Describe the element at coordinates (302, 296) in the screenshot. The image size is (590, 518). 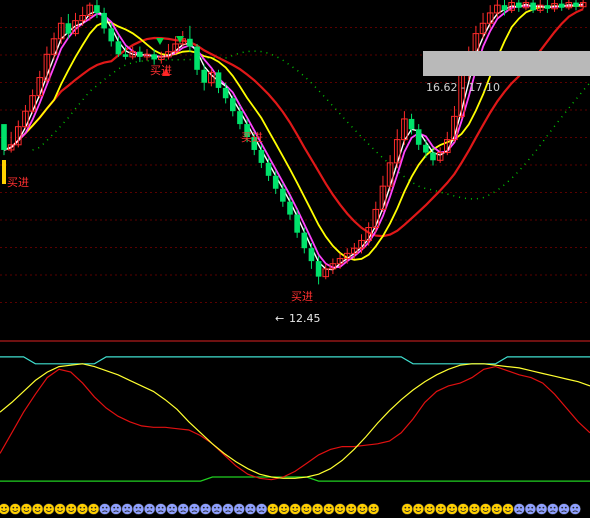
I see `signal-label-4: 买进` at that location.